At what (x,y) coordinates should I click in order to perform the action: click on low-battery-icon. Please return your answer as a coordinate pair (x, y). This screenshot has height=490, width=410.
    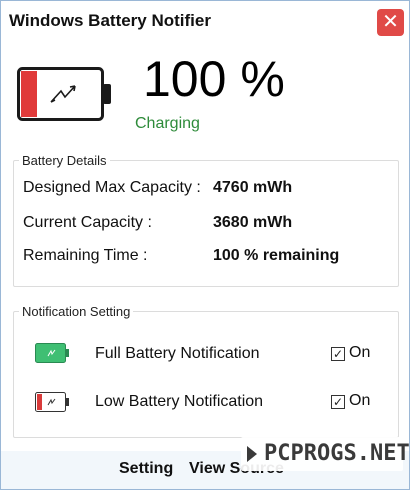
    Looking at the image, I should click on (52, 402).